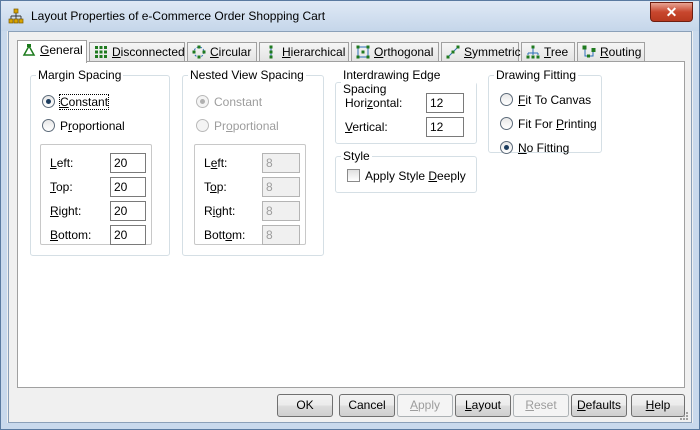 This screenshot has height=430, width=700. What do you see at coordinates (16, 16) in the screenshot?
I see `hierarchy-app-icon` at bounding box center [16, 16].